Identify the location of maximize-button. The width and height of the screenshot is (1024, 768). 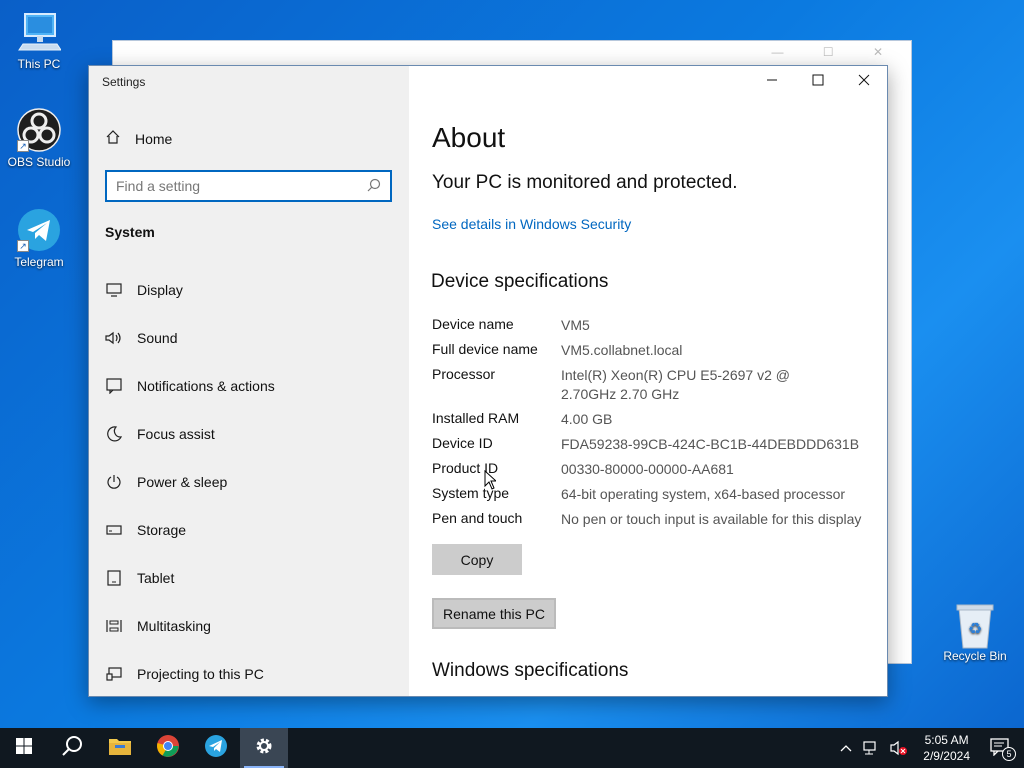
(818, 82).